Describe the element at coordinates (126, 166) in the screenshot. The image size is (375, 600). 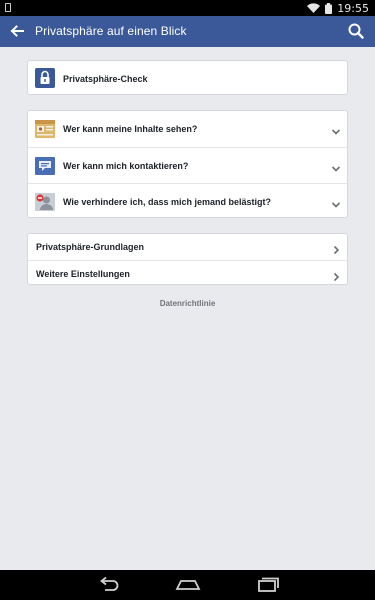
I see `settings-item-label: Wer kann mich kontaktieren?` at that location.